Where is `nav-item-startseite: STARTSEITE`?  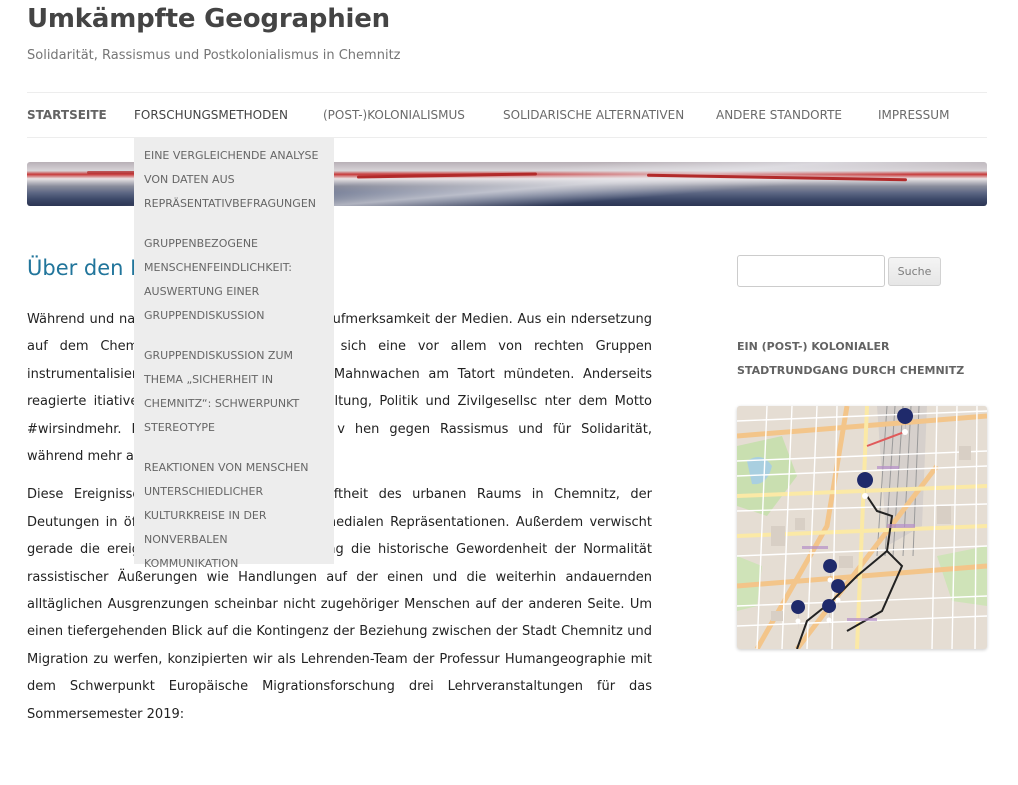 nav-item-startseite: STARTSEITE is located at coordinates (67, 115).